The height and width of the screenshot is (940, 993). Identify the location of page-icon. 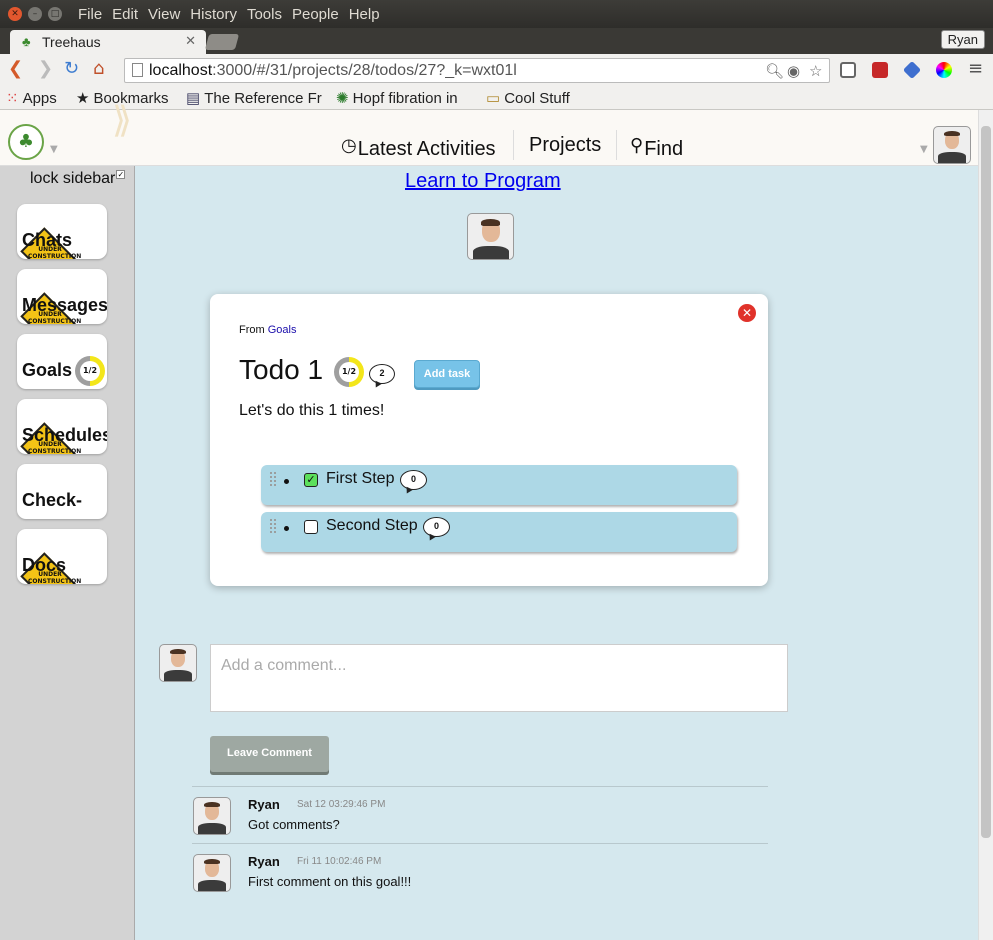
(137, 70).